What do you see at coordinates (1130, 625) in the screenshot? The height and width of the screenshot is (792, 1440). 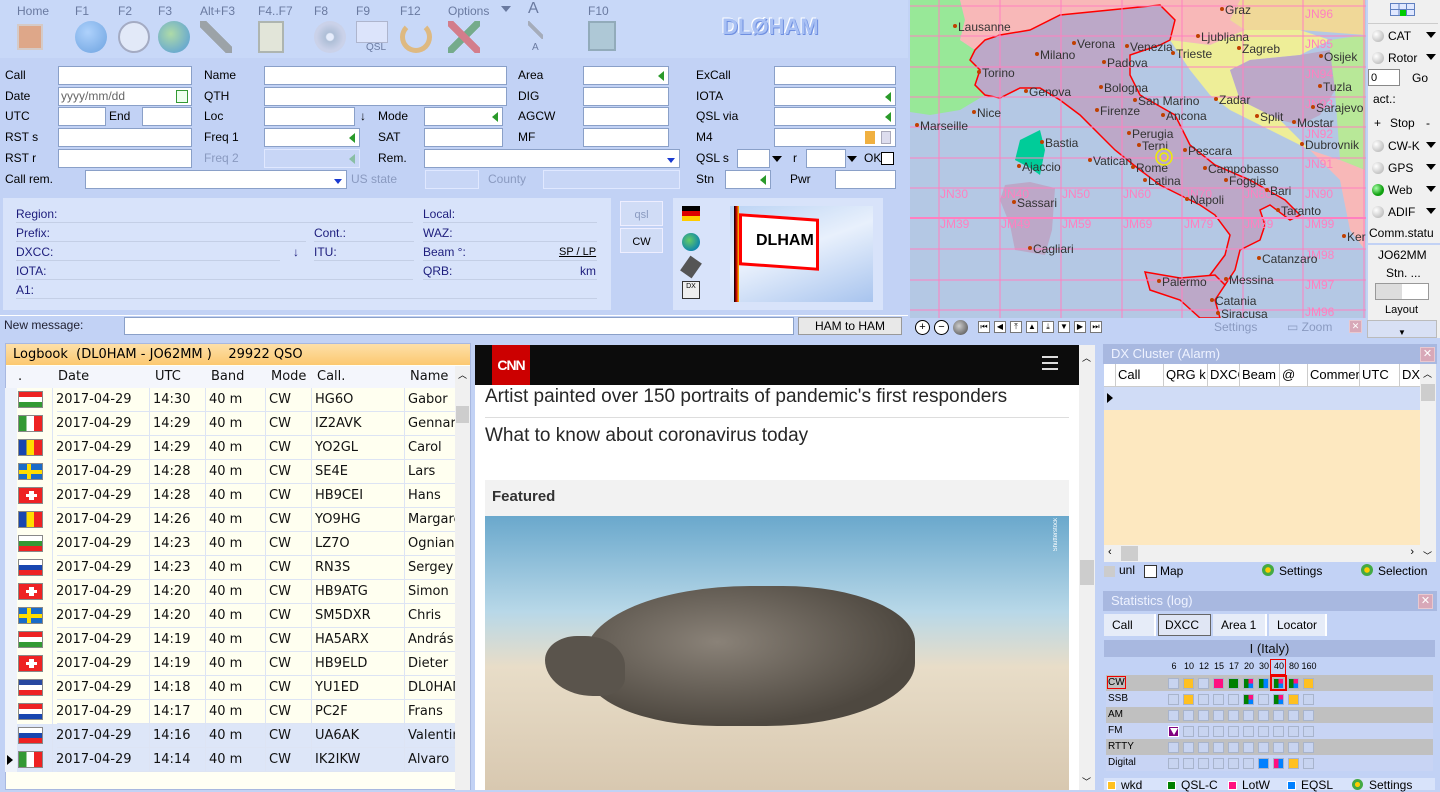 I see `tab-call: Call` at bounding box center [1130, 625].